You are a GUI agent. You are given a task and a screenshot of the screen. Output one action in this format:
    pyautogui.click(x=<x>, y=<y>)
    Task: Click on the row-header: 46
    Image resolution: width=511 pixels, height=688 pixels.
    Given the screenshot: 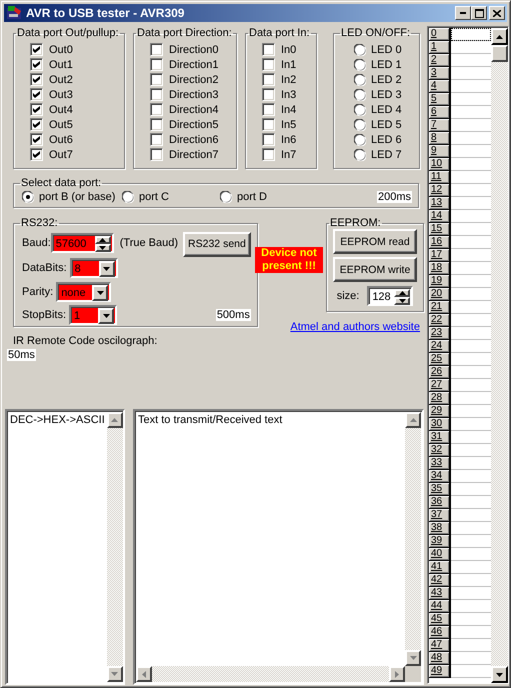 What is the action you would take?
    pyautogui.click(x=440, y=632)
    